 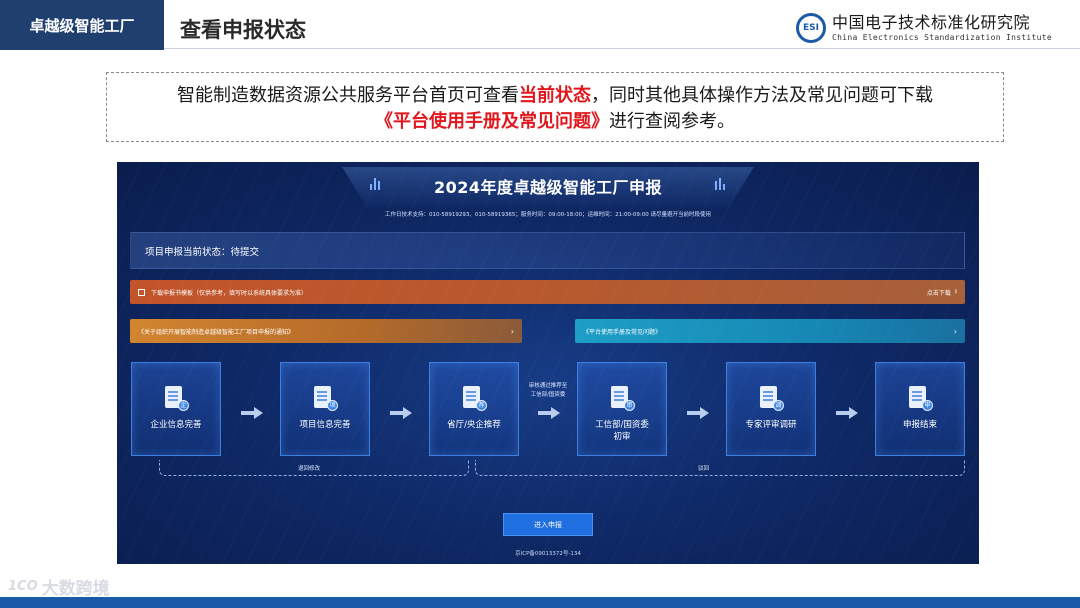 What do you see at coordinates (243, 30) in the screenshot?
I see `page-title: 查看申报状态` at bounding box center [243, 30].